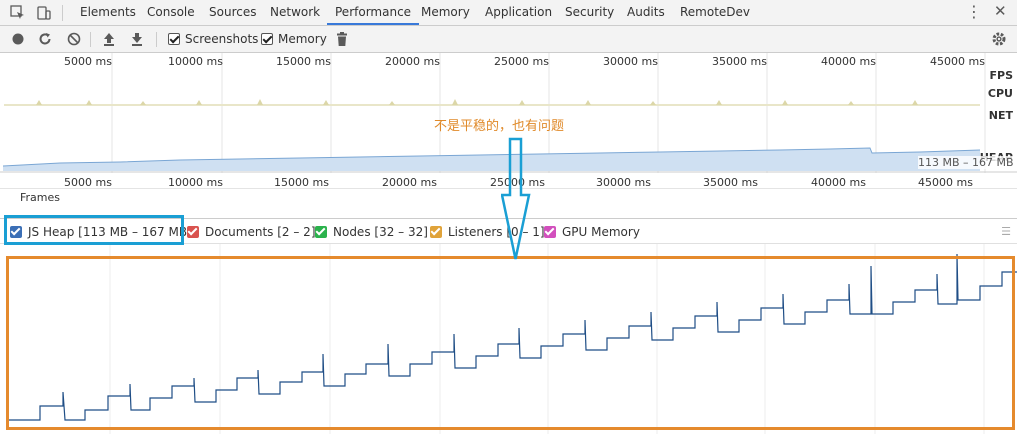 This screenshot has height=434, width=1017. I want to click on screenshots-checkbox: Screenshots, so click(213, 39).